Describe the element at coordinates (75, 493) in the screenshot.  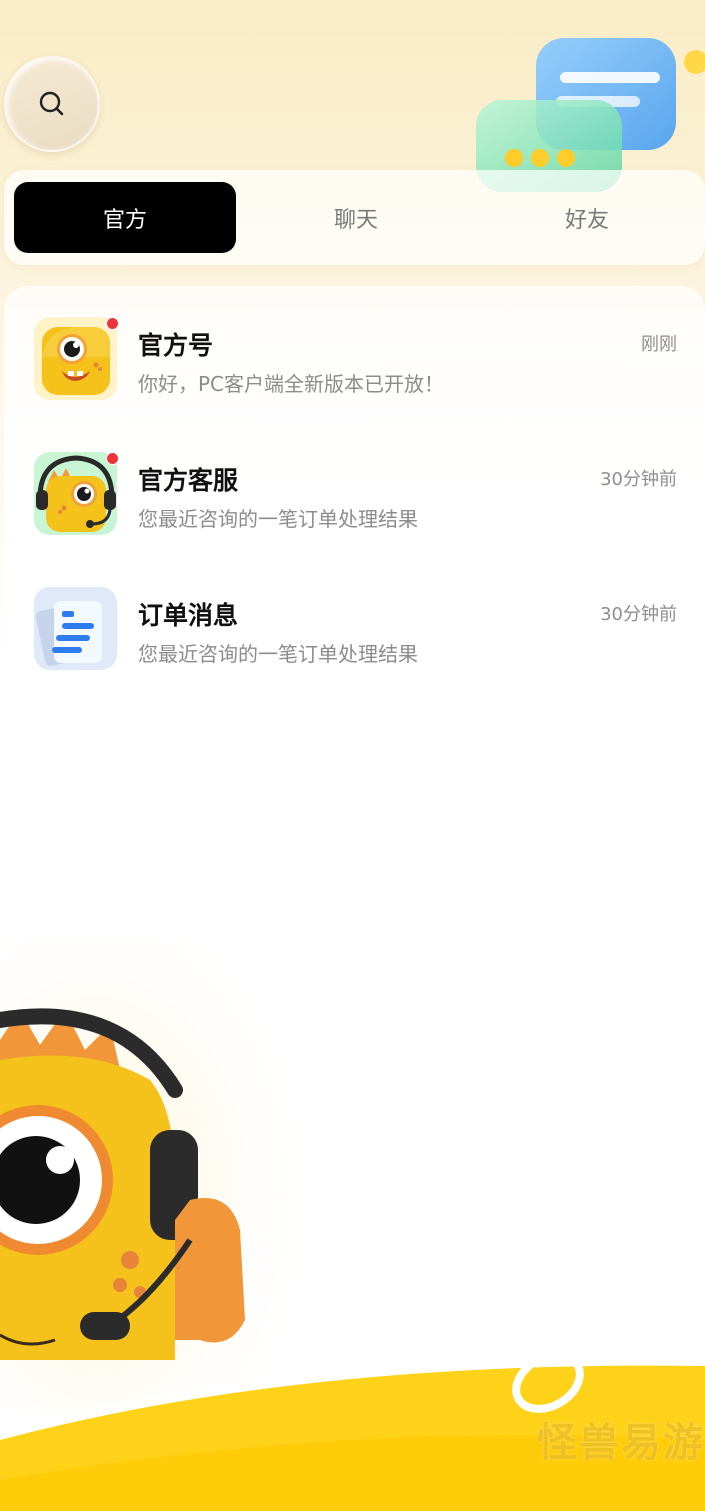
I see `monster-headset-avatar` at that location.